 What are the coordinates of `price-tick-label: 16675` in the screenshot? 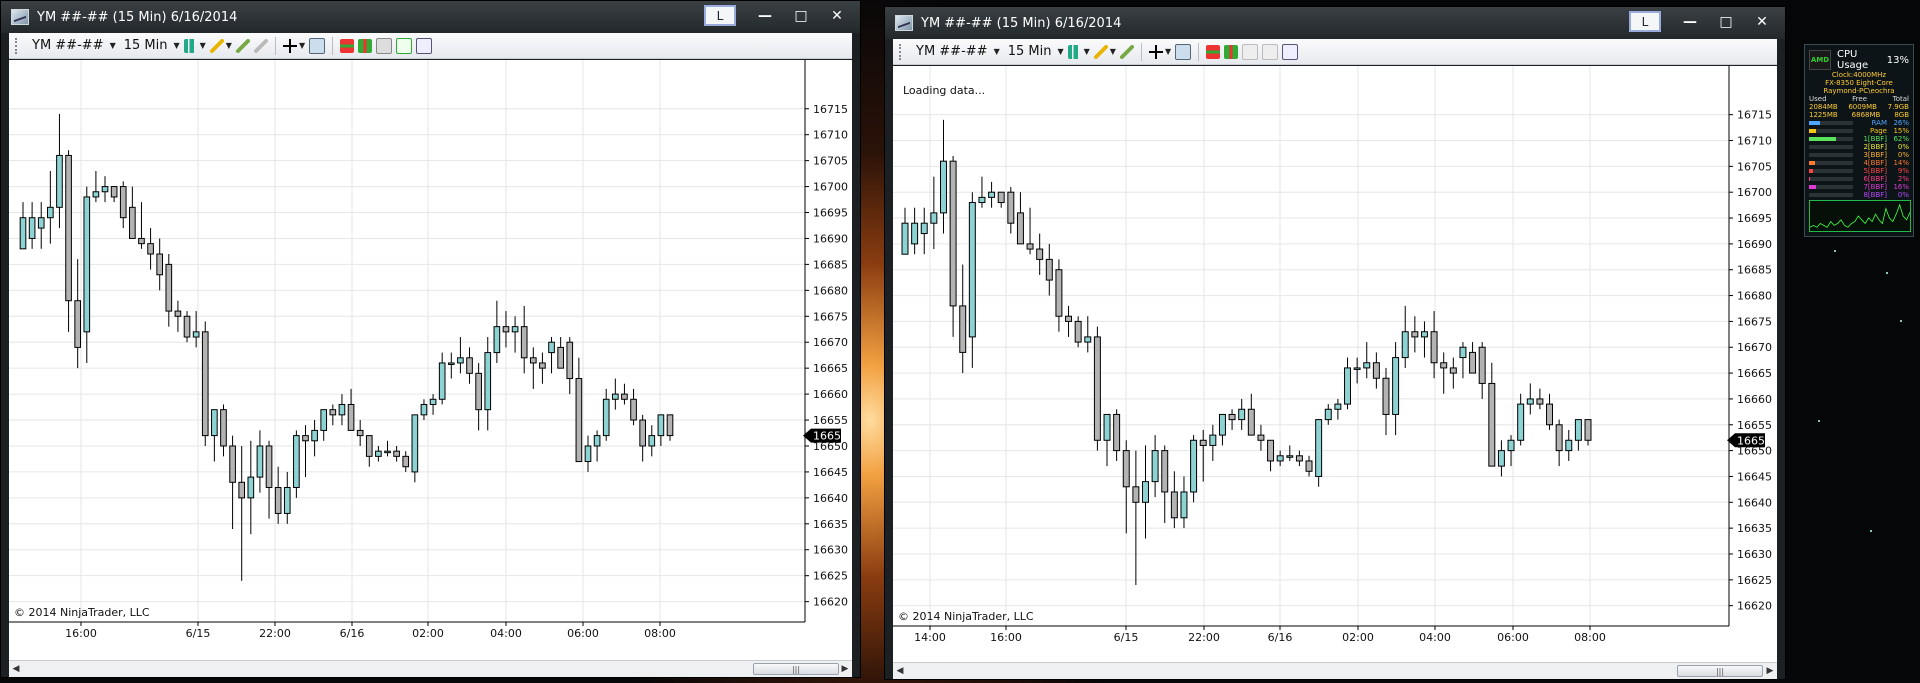 It's located at (1754, 321).